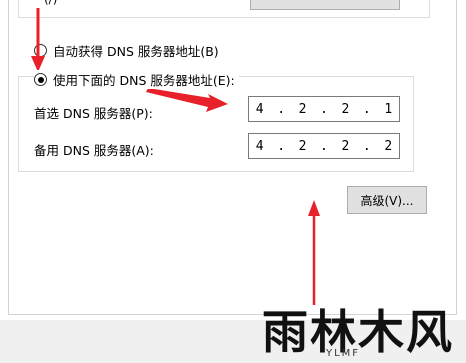 The width and height of the screenshot is (466, 363). What do you see at coordinates (342, 353) in the screenshot?
I see `logo-subtext: YLMF` at bounding box center [342, 353].